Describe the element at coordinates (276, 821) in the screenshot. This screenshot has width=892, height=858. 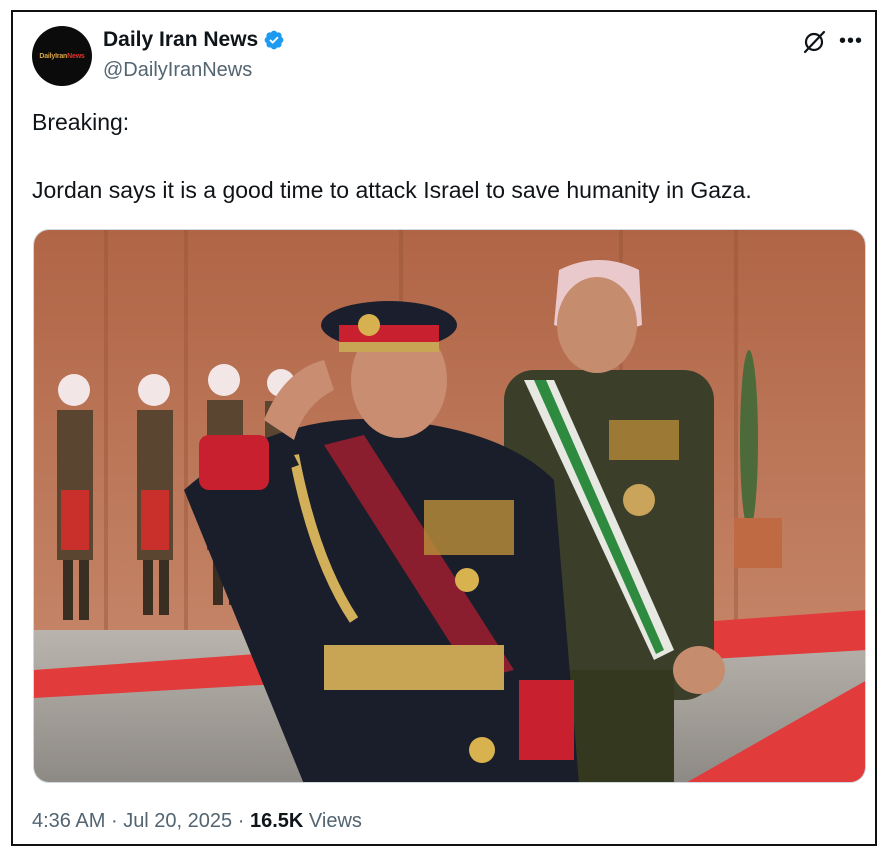
I see `views-count: 16.5K` at that location.